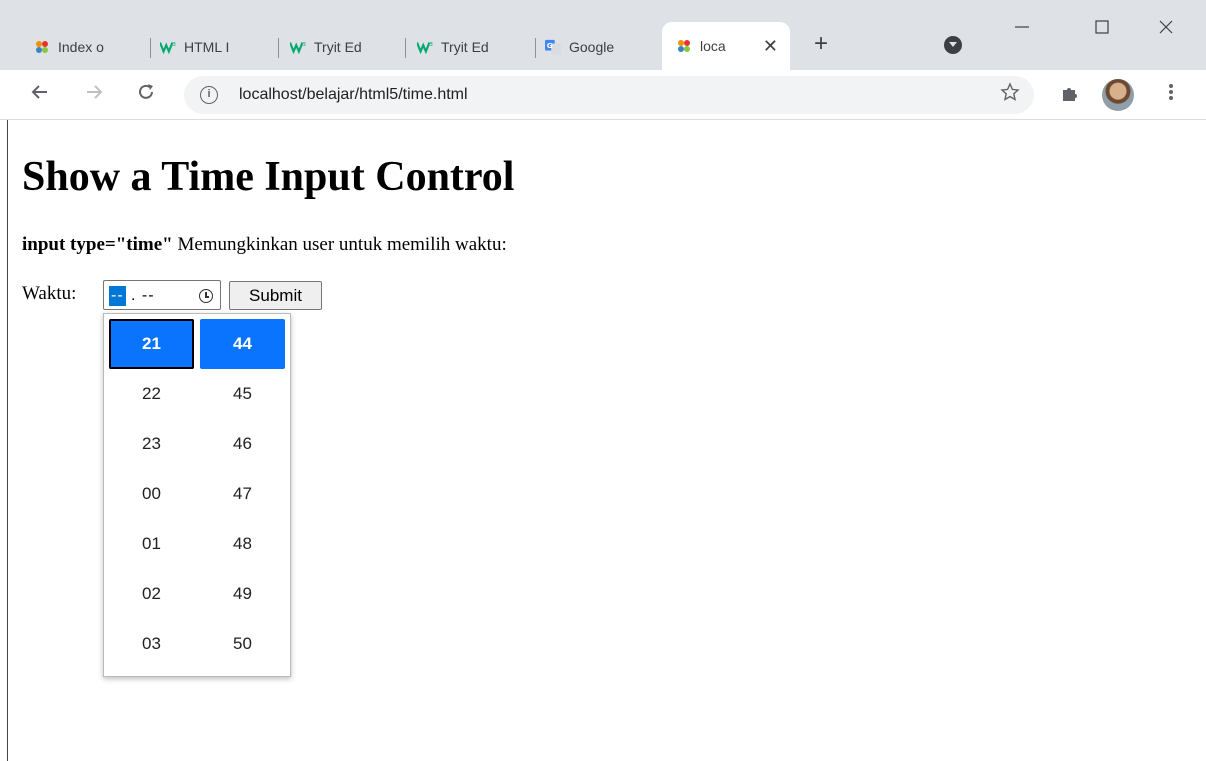 This screenshot has height=761, width=1206. Describe the element at coordinates (353, 95) in the screenshot. I see `url-text: localhost/belajar/html5/time.html` at that location.